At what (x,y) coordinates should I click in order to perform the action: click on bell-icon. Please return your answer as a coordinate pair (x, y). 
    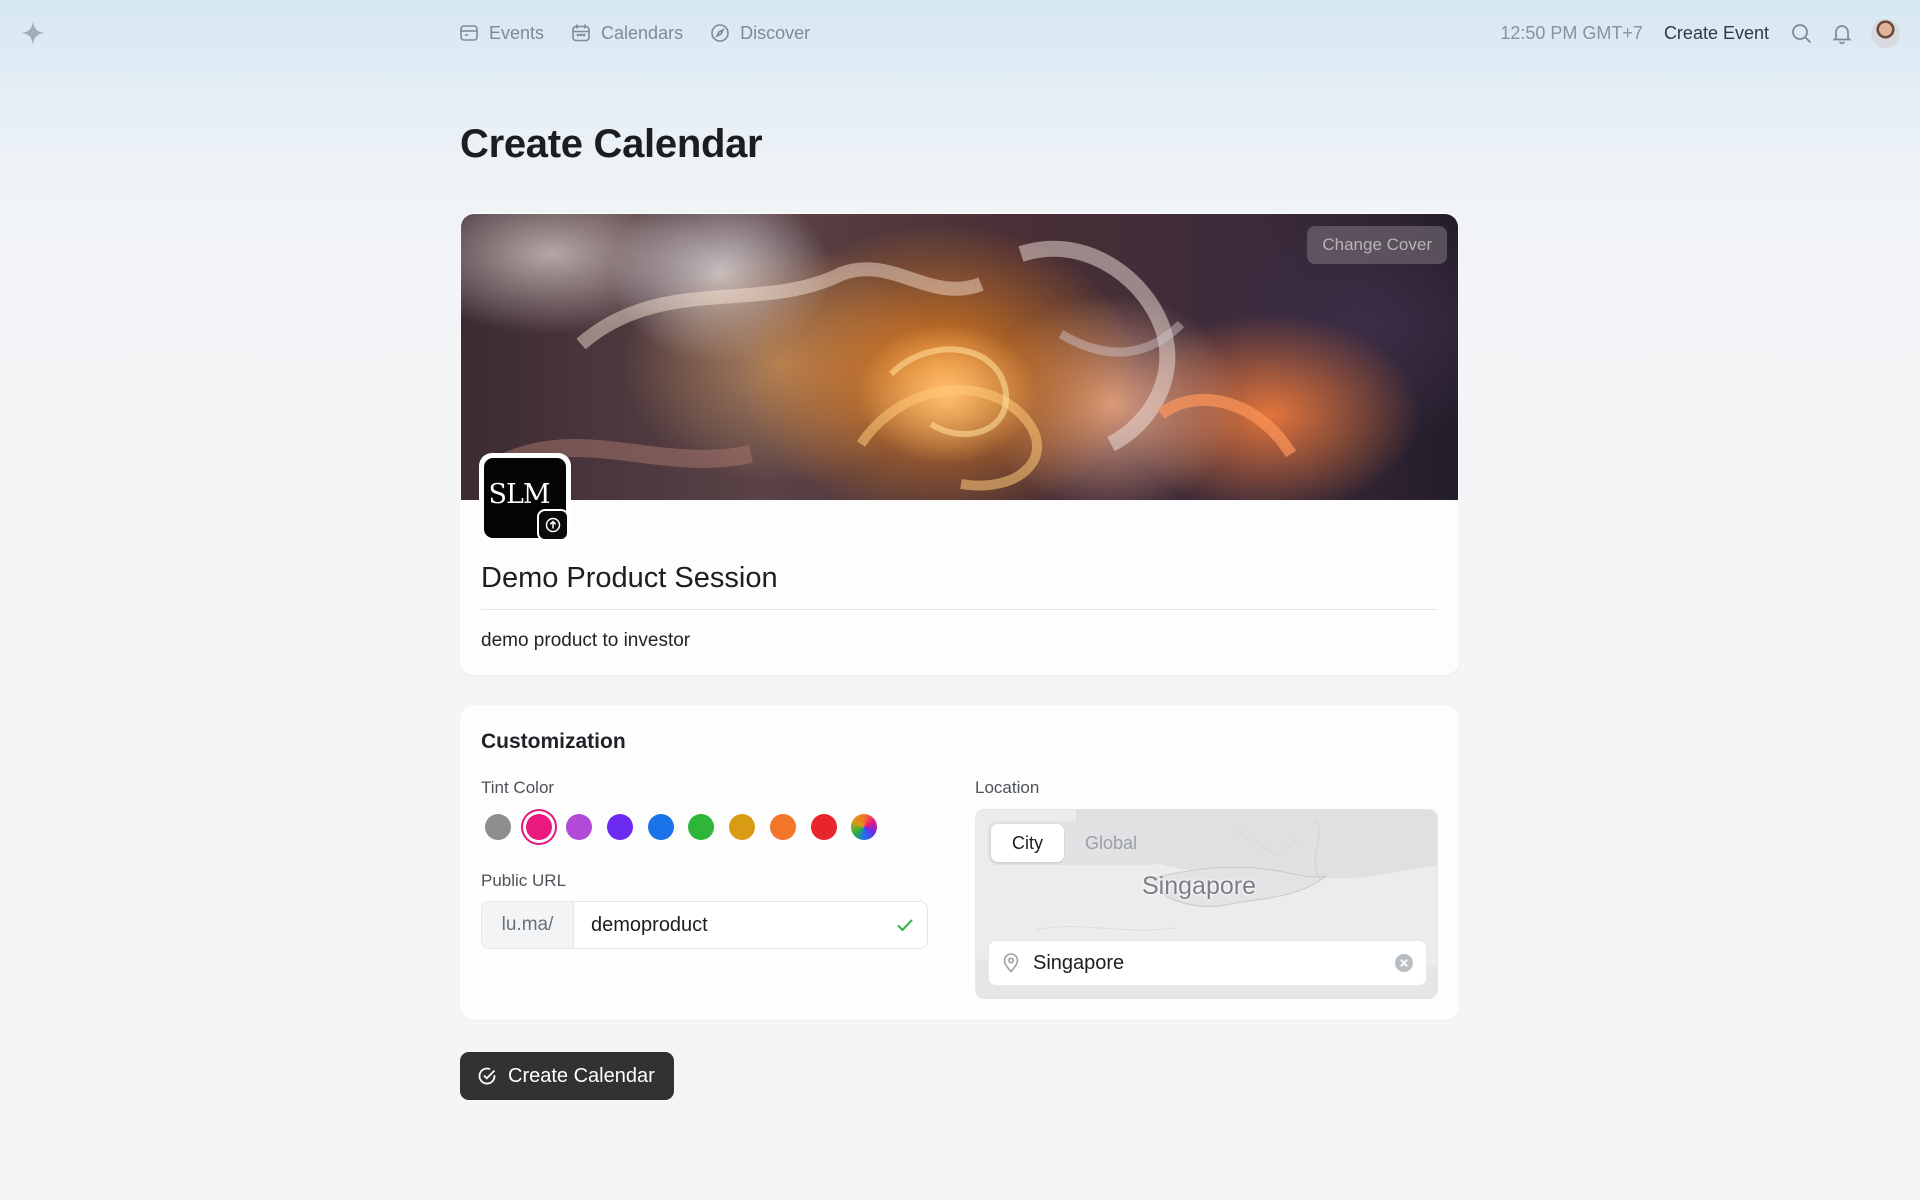
    Looking at the image, I should click on (1842, 34).